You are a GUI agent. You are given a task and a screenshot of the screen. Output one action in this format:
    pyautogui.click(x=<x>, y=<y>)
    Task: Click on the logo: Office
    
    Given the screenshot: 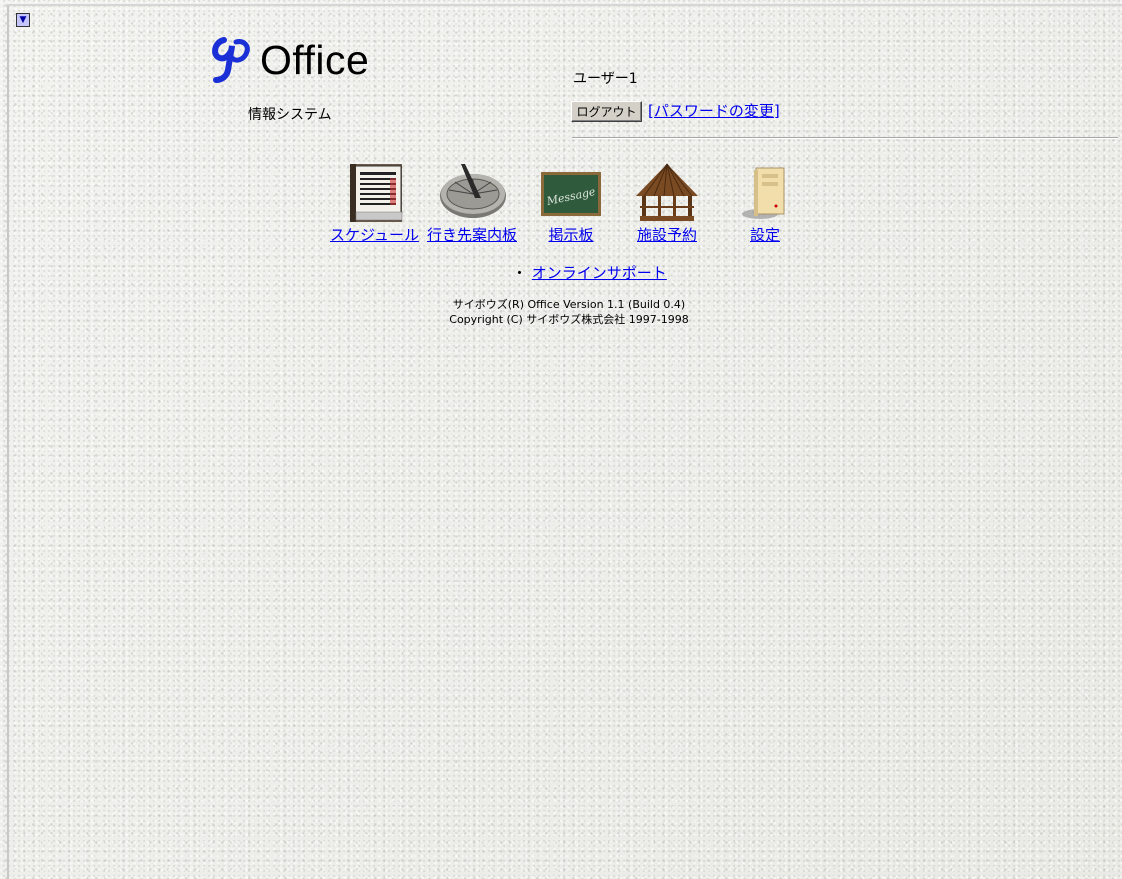 What is the action you would take?
    pyautogui.click(x=289, y=60)
    